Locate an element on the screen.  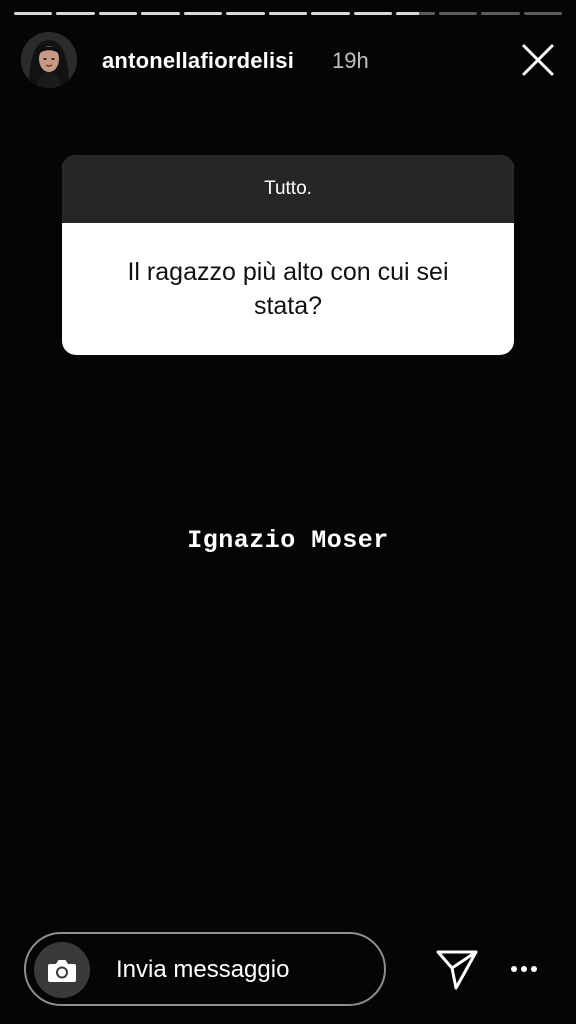
avatar-image is located at coordinates (49, 60).